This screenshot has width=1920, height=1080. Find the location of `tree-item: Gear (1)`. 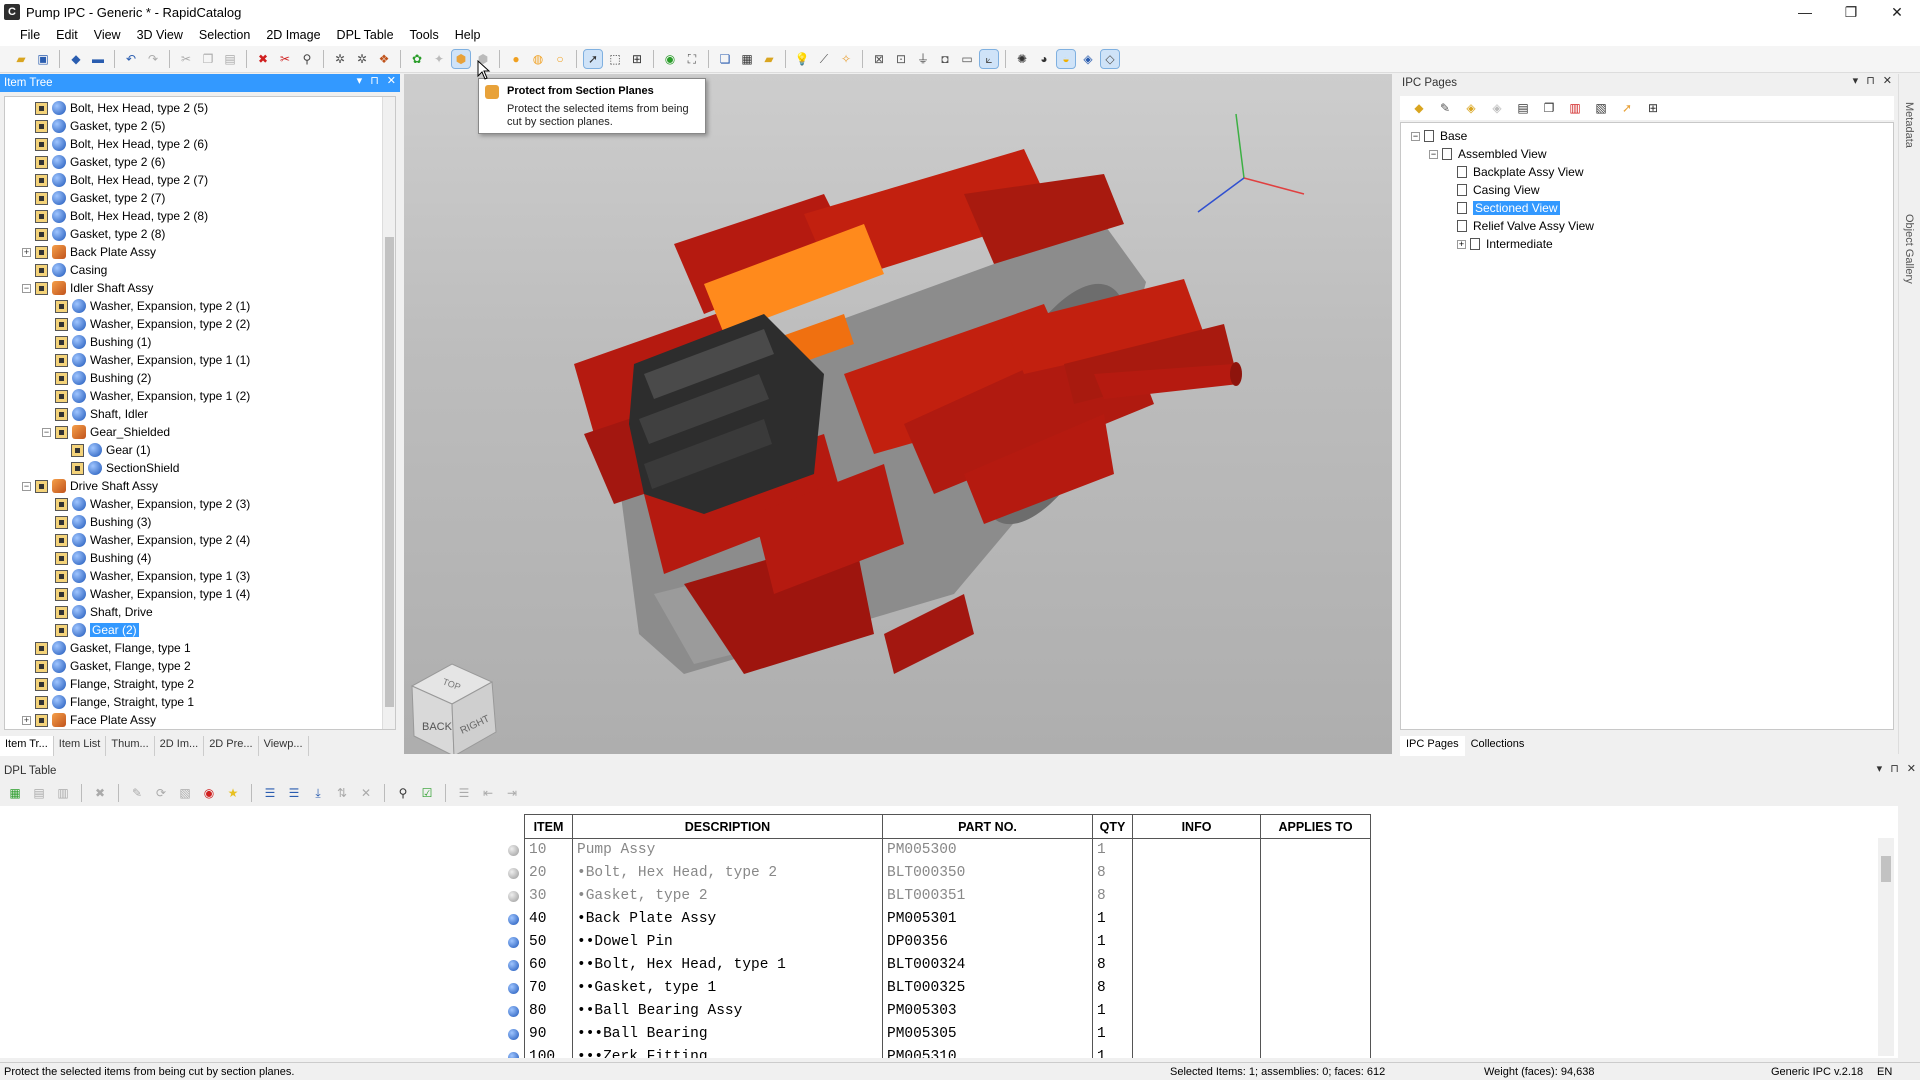

tree-item: Gear (1) is located at coordinates (104, 450).